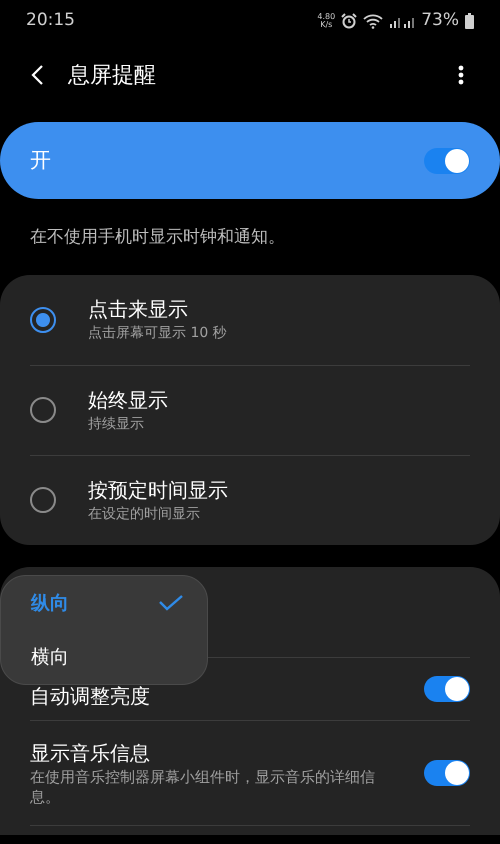 Image resolution: width=500 pixels, height=844 pixels. What do you see at coordinates (90, 696) in the screenshot?
I see `setting-title: 自动调整亮度` at bounding box center [90, 696].